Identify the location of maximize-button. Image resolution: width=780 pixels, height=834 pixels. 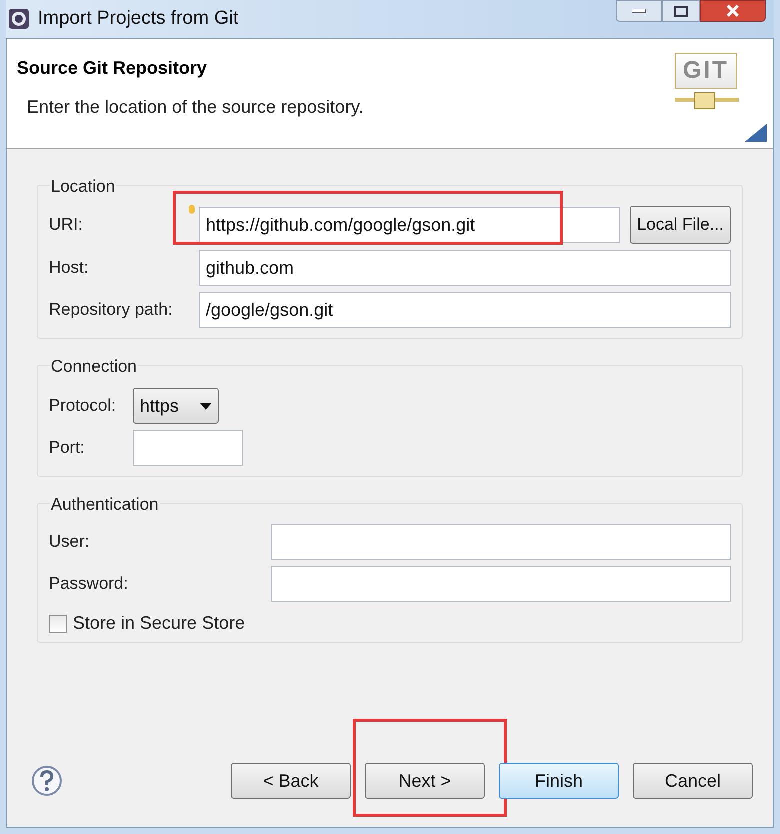
(681, 11).